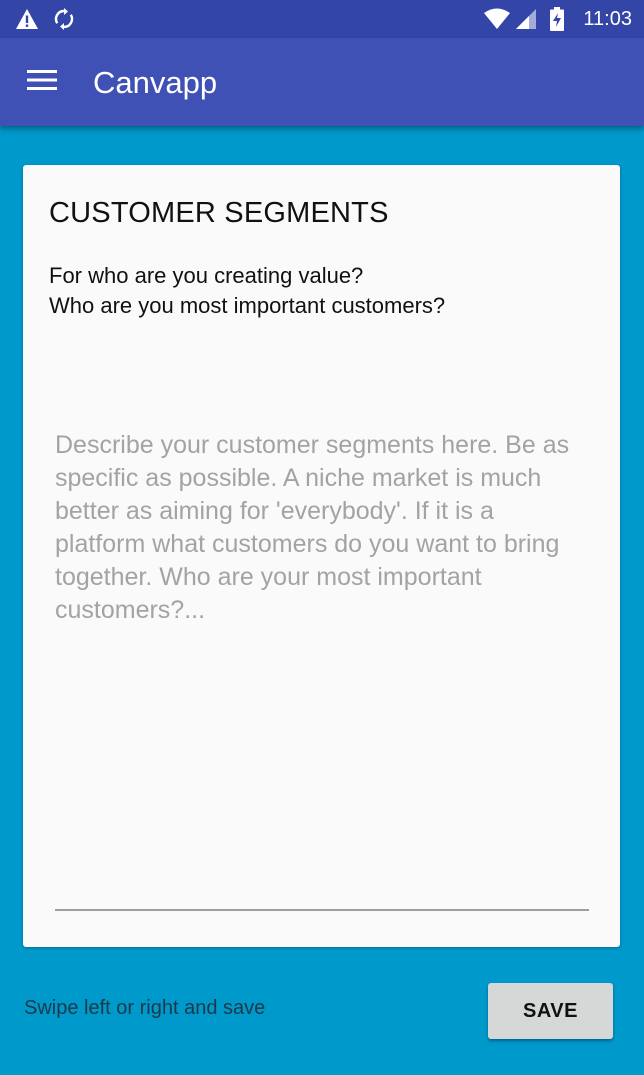 The image size is (644, 1075). I want to click on warning-icon, so click(27, 19).